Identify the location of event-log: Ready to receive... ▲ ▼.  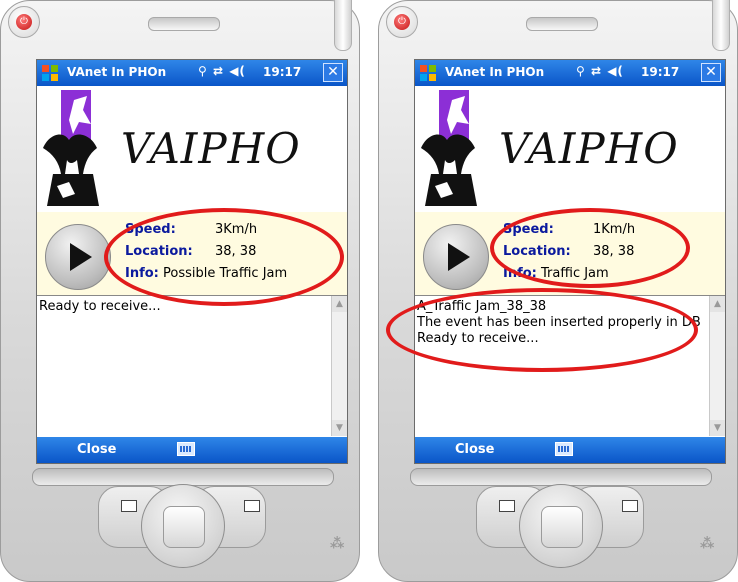
(192, 366).